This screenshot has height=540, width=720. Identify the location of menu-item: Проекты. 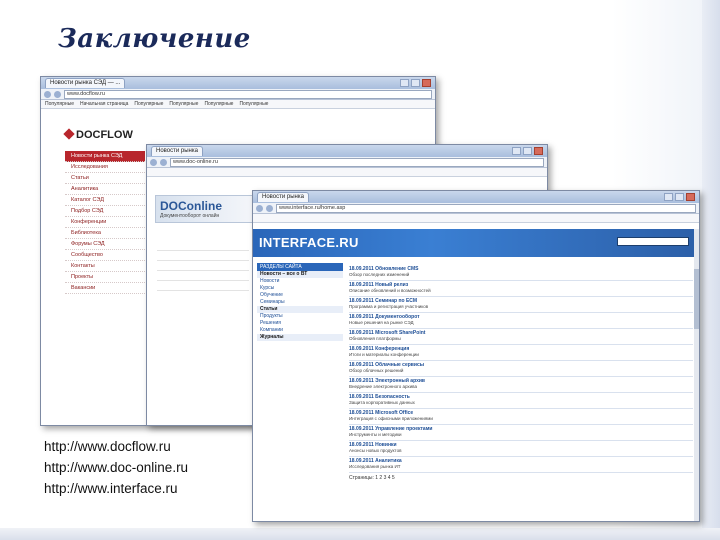
(105, 277).